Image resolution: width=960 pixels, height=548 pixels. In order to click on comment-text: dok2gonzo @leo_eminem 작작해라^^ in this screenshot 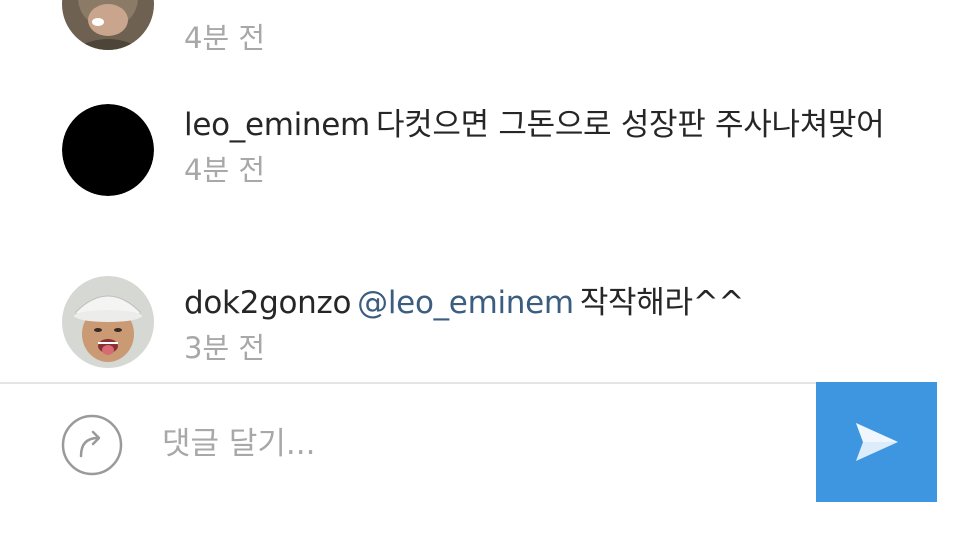, I will do `click(542, 303)`.